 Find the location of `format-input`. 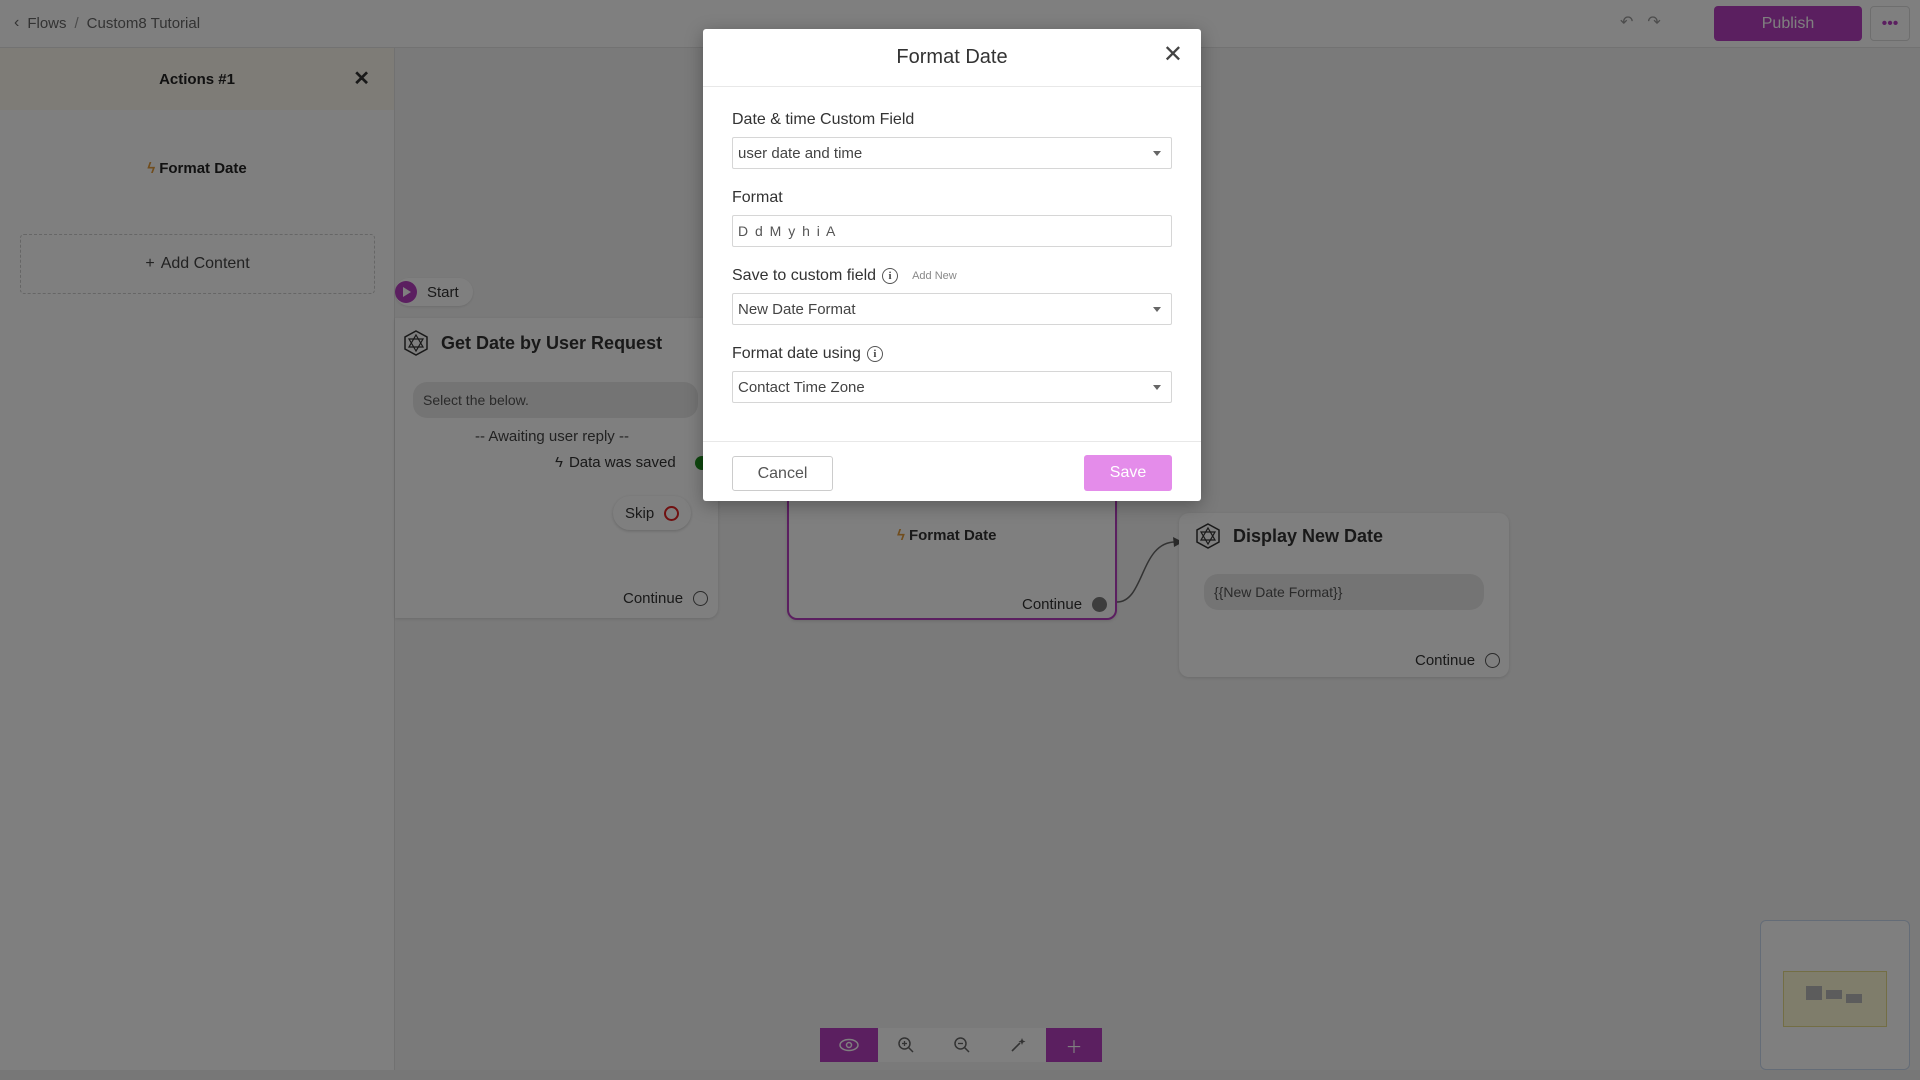

format-input is located at coordinates (952, 231).